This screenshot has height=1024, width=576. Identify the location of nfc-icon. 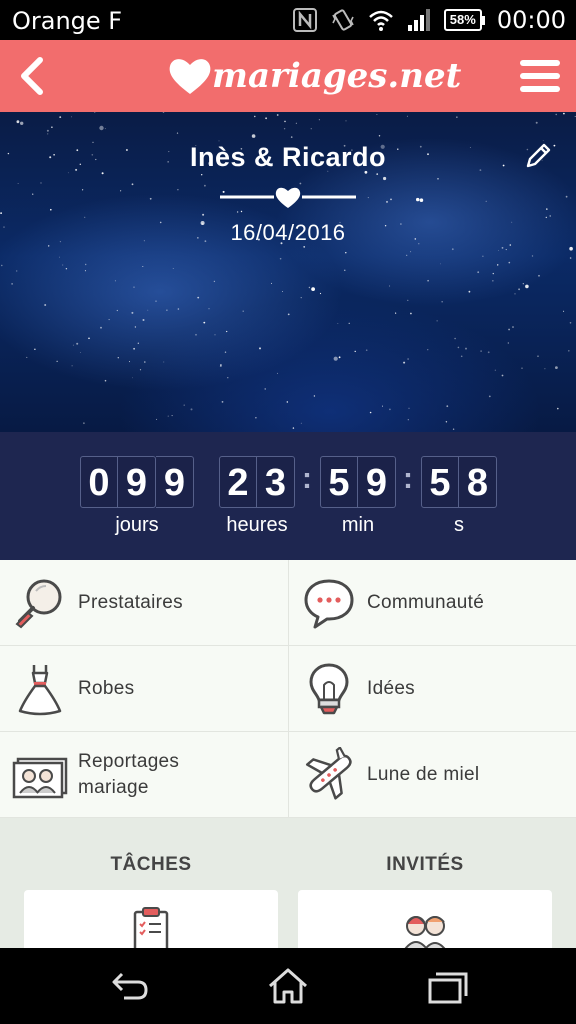
(304, 20).